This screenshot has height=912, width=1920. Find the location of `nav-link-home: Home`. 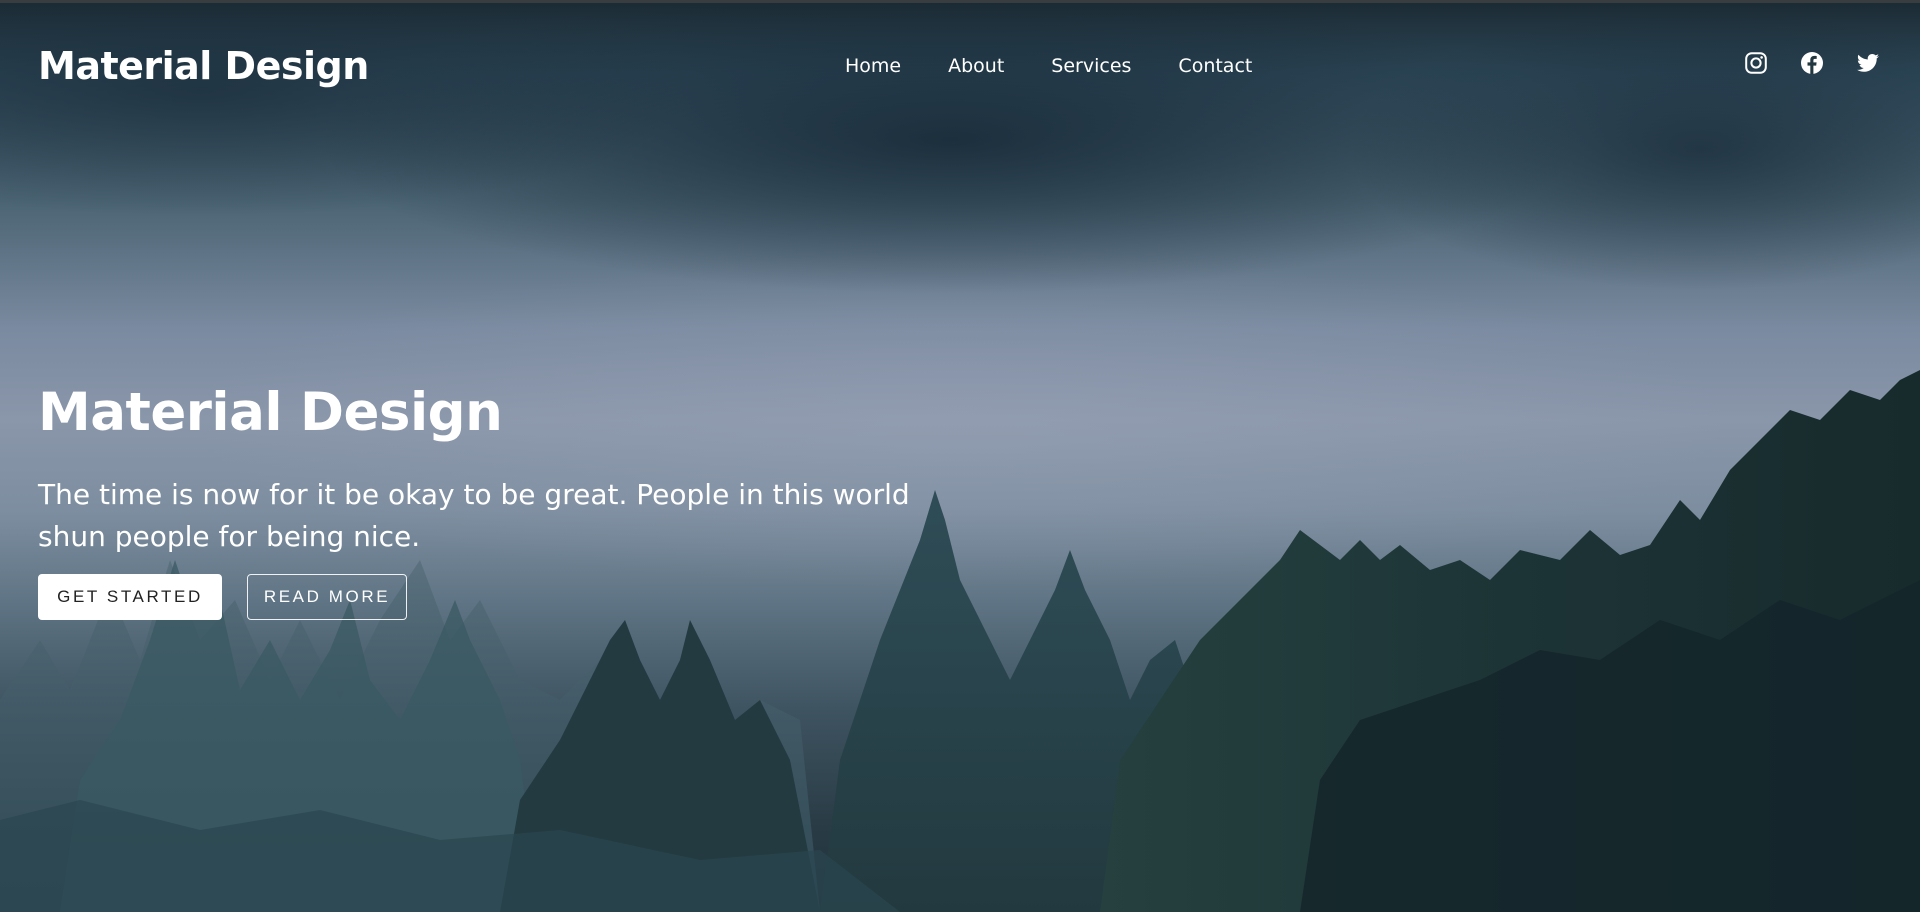

nav-link-home: Home is located at coordinates (873, 66).